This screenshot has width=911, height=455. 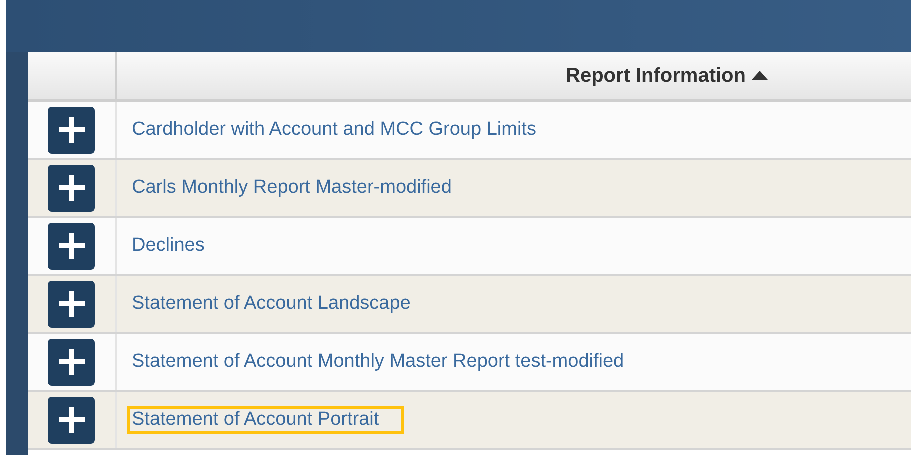 What do you see at coordinates (265, 420) in the screenshot?
I see `report-link: Statement of Account Portrait` at bounding box center [265, 420].